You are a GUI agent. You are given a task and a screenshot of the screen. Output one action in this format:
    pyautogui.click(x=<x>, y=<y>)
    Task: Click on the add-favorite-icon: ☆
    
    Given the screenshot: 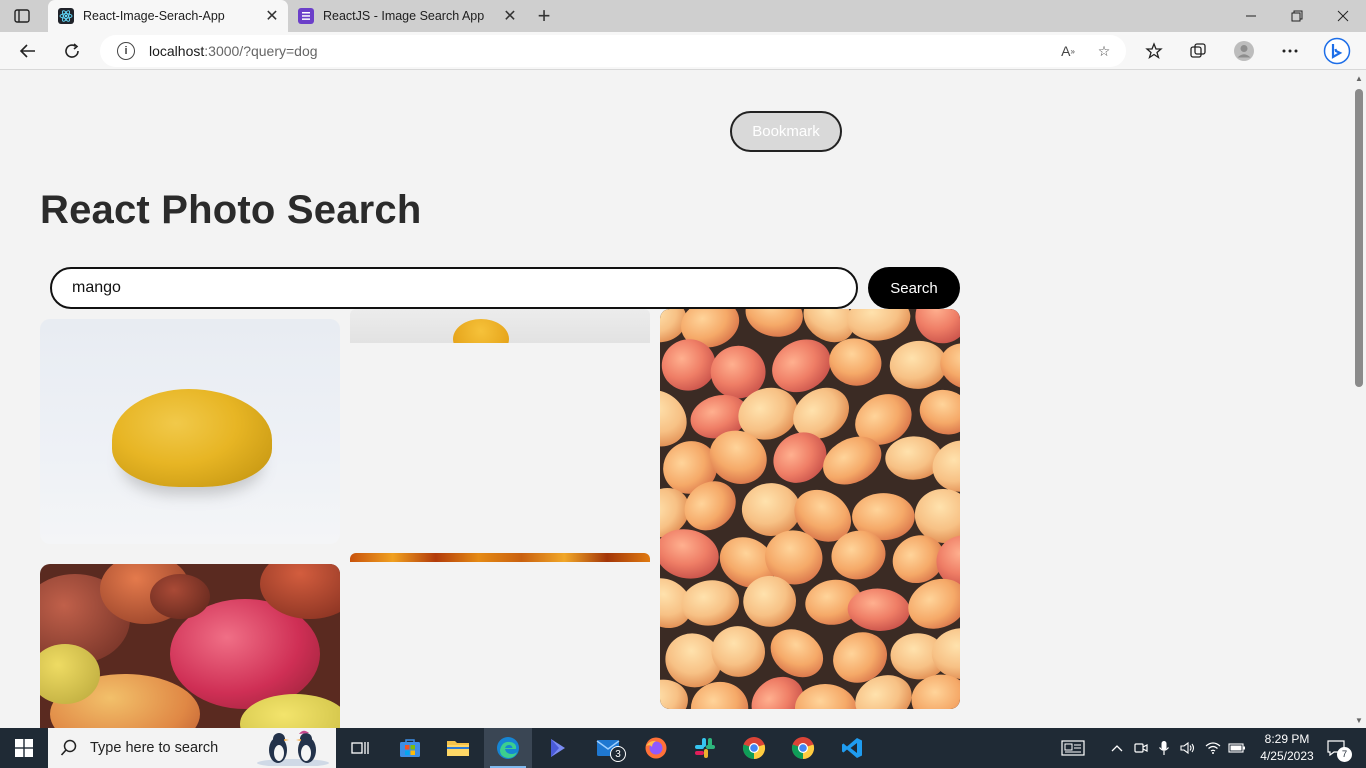 What is the action you would take?
    pyautogui.click(x=1104, y=51)
    